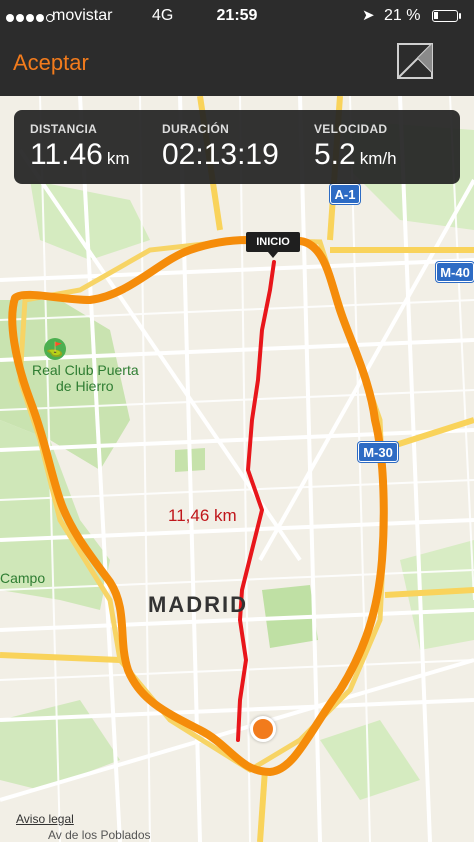  Describe the element at coordinates (445, 16) in the screenshot. I see `battery-icon` at that location.